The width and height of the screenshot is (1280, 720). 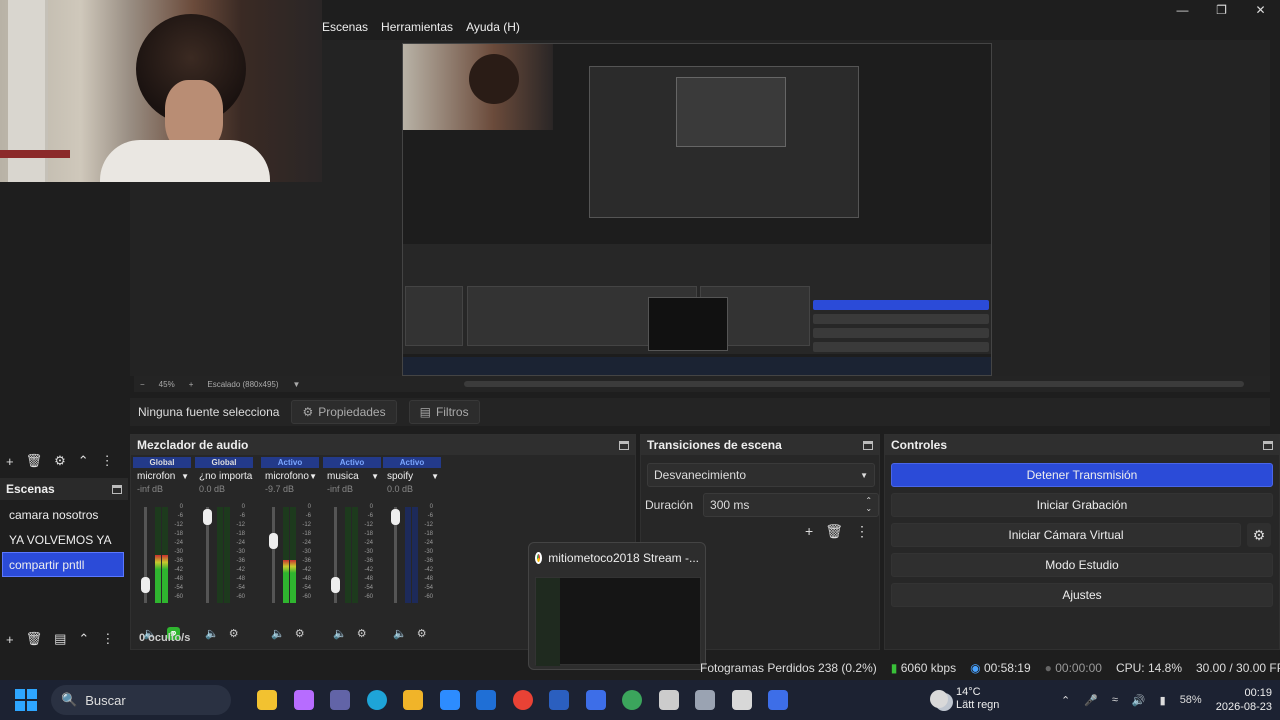 I want to click on maximize-icon: ❐, so click(x=1221, y=10).